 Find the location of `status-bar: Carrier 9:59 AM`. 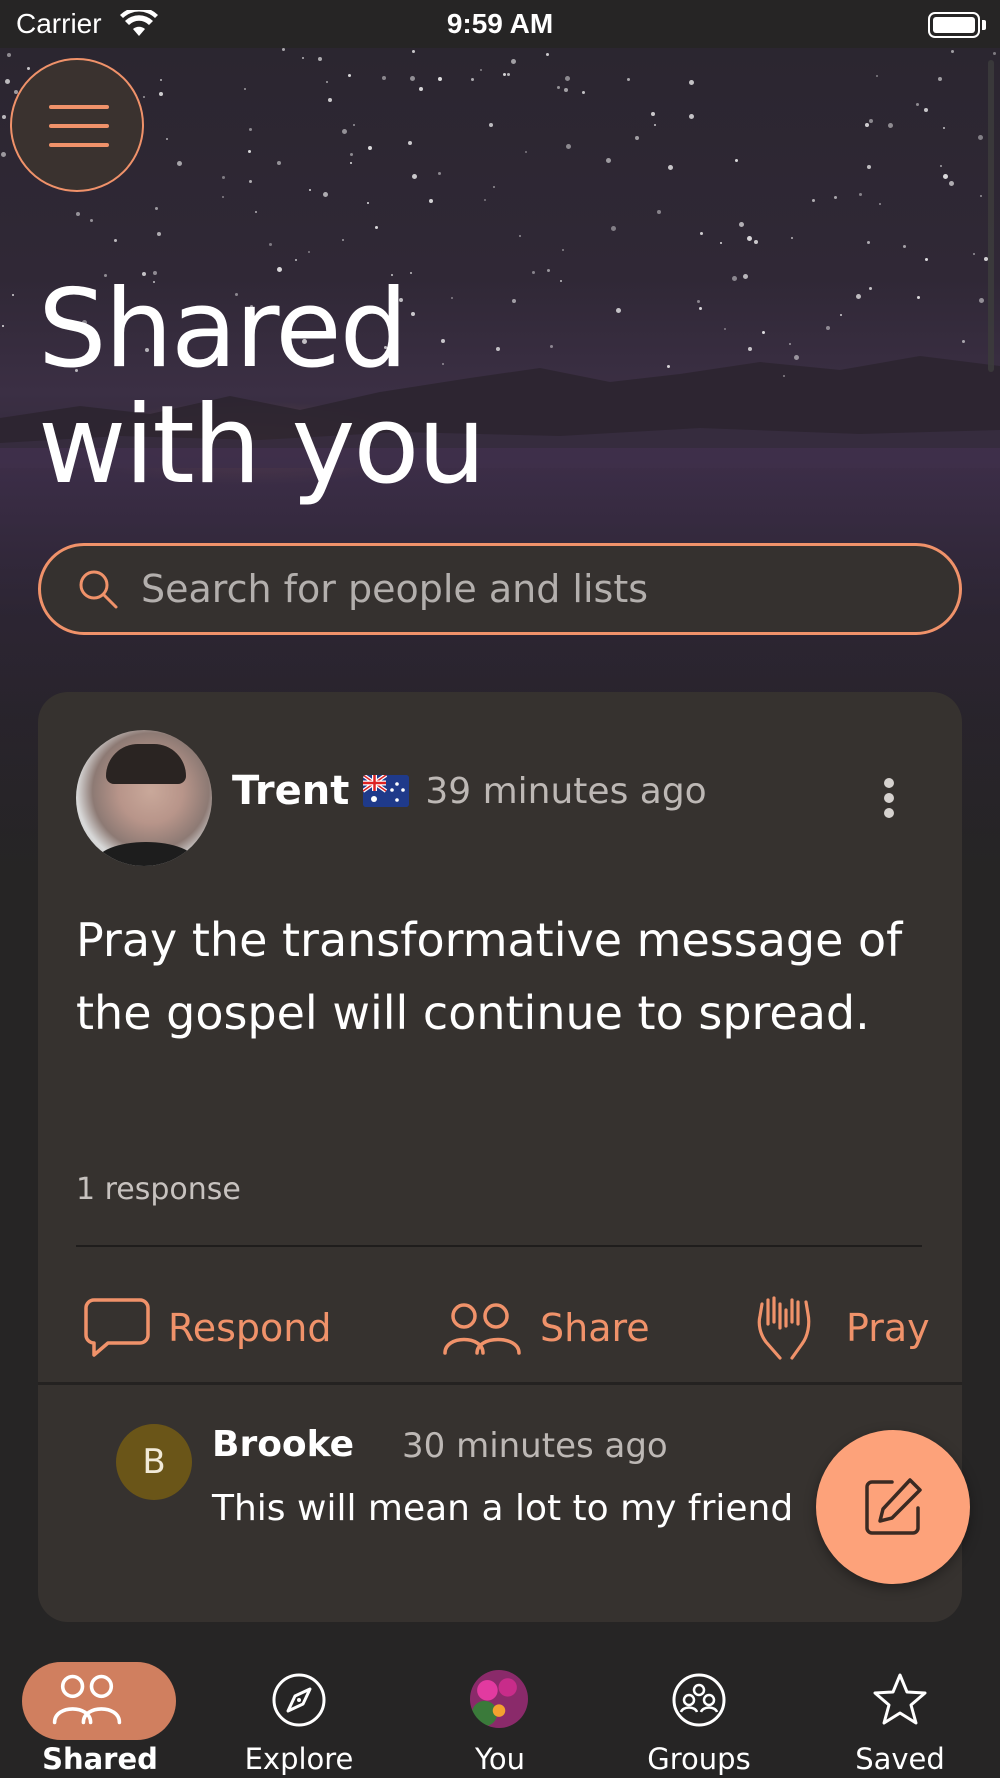

status-bar: Carrier 9:59 AM is located at coordinates (500, 24).